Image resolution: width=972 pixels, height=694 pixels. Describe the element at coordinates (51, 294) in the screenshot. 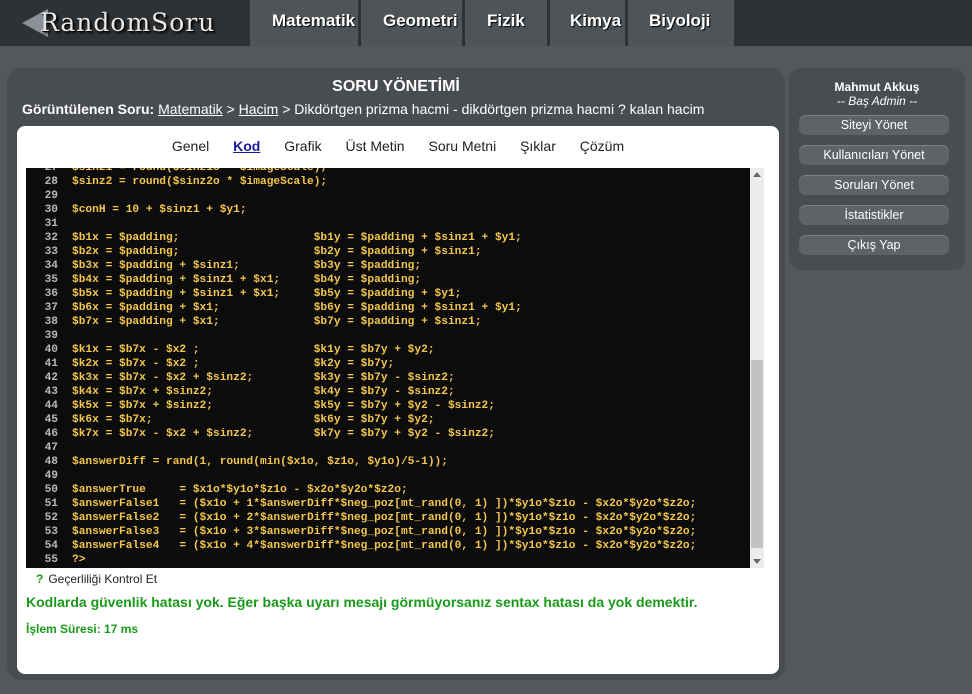

I see `line-number: 36` at that location.